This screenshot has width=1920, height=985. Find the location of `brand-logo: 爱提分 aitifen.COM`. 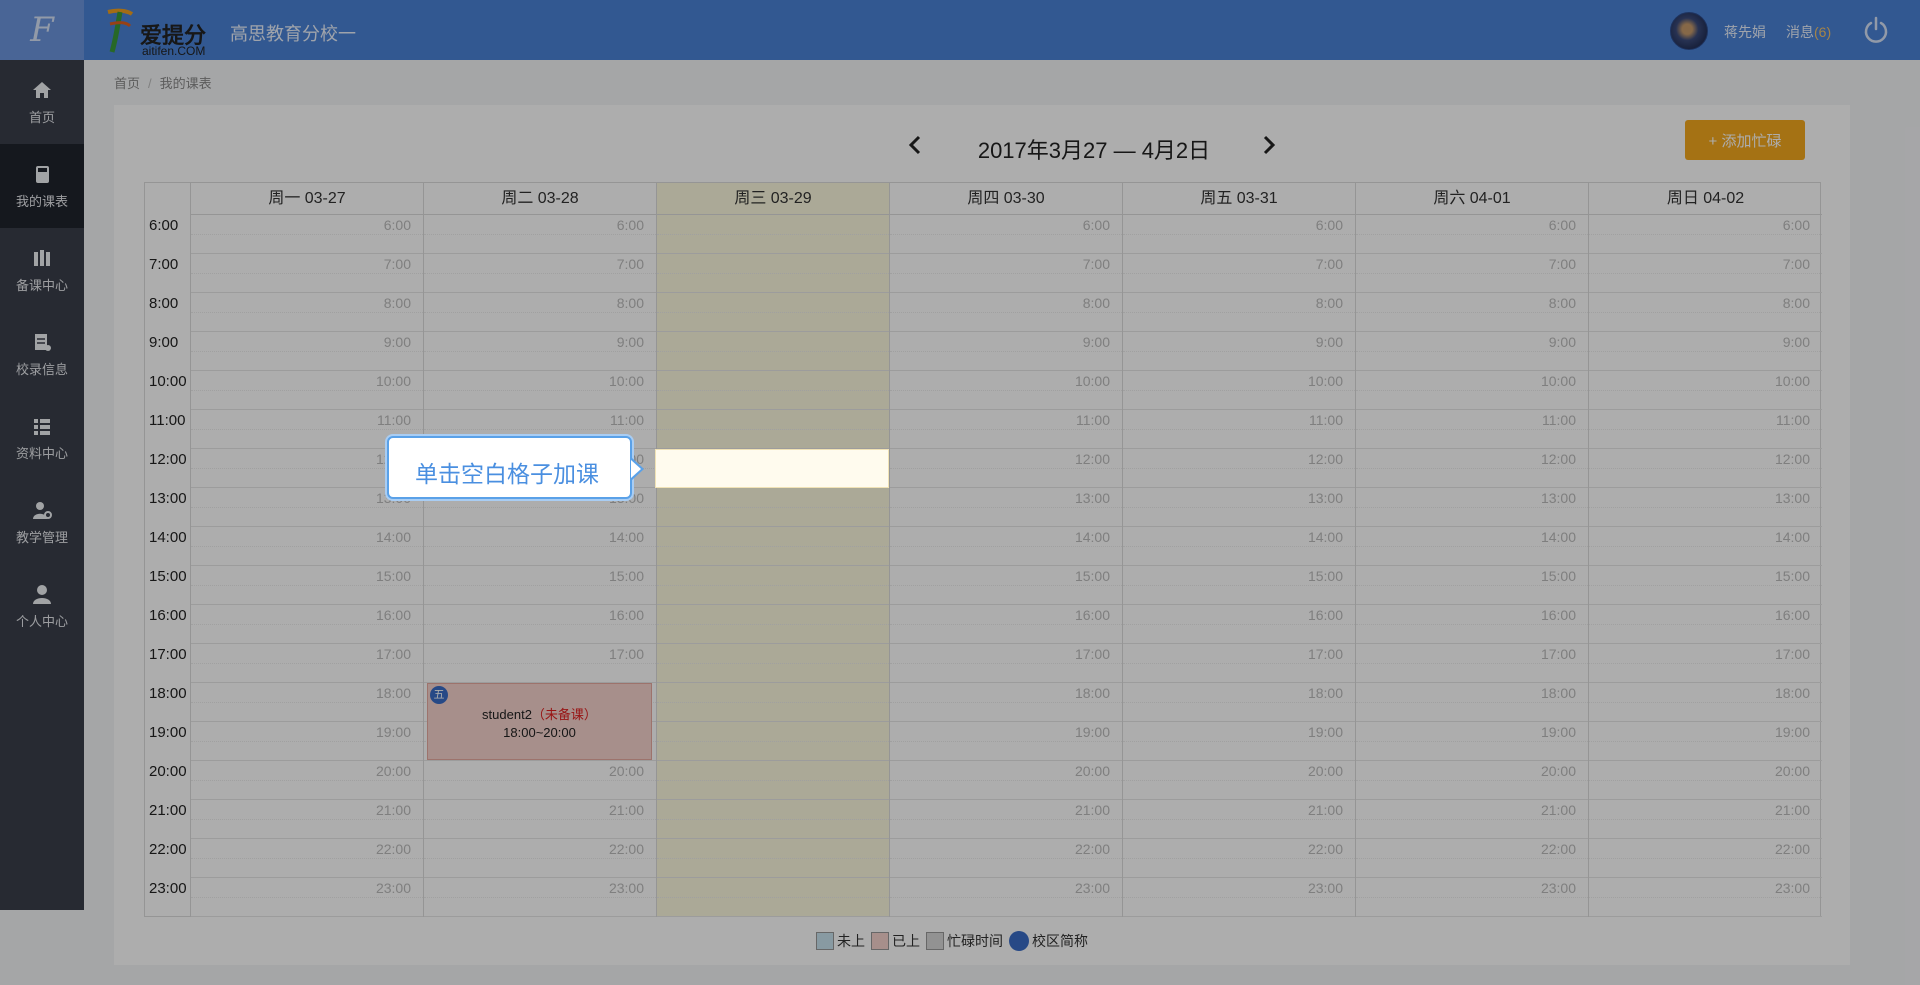

brand-logo: 爱提分 aitifen.COM is located at coordinates (159, 31).